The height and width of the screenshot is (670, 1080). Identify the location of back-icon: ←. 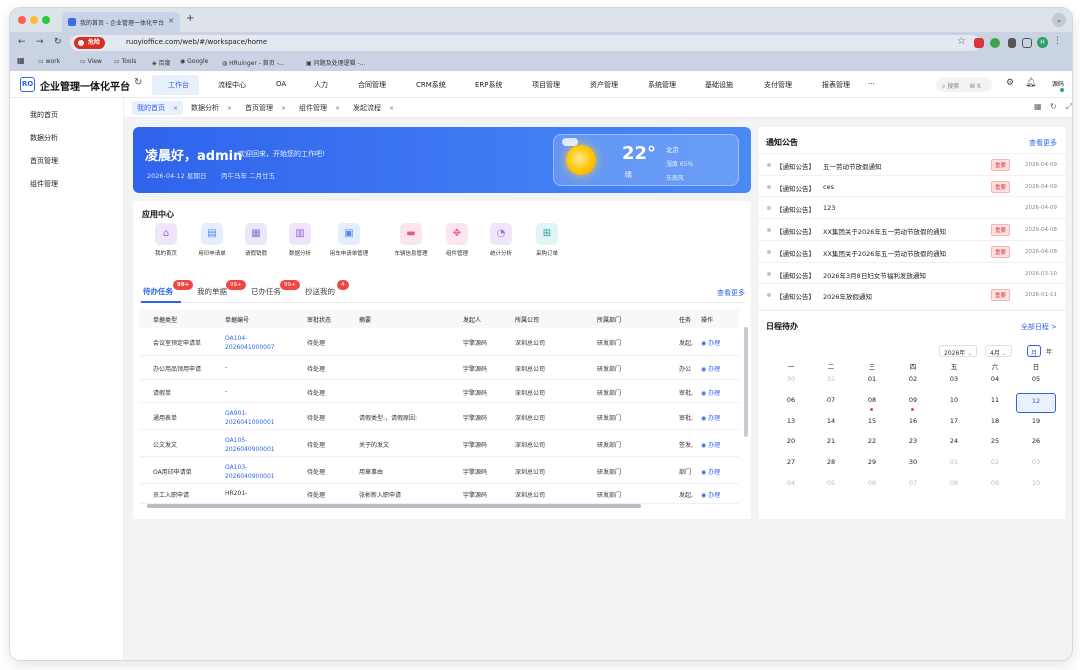
(22, 42).